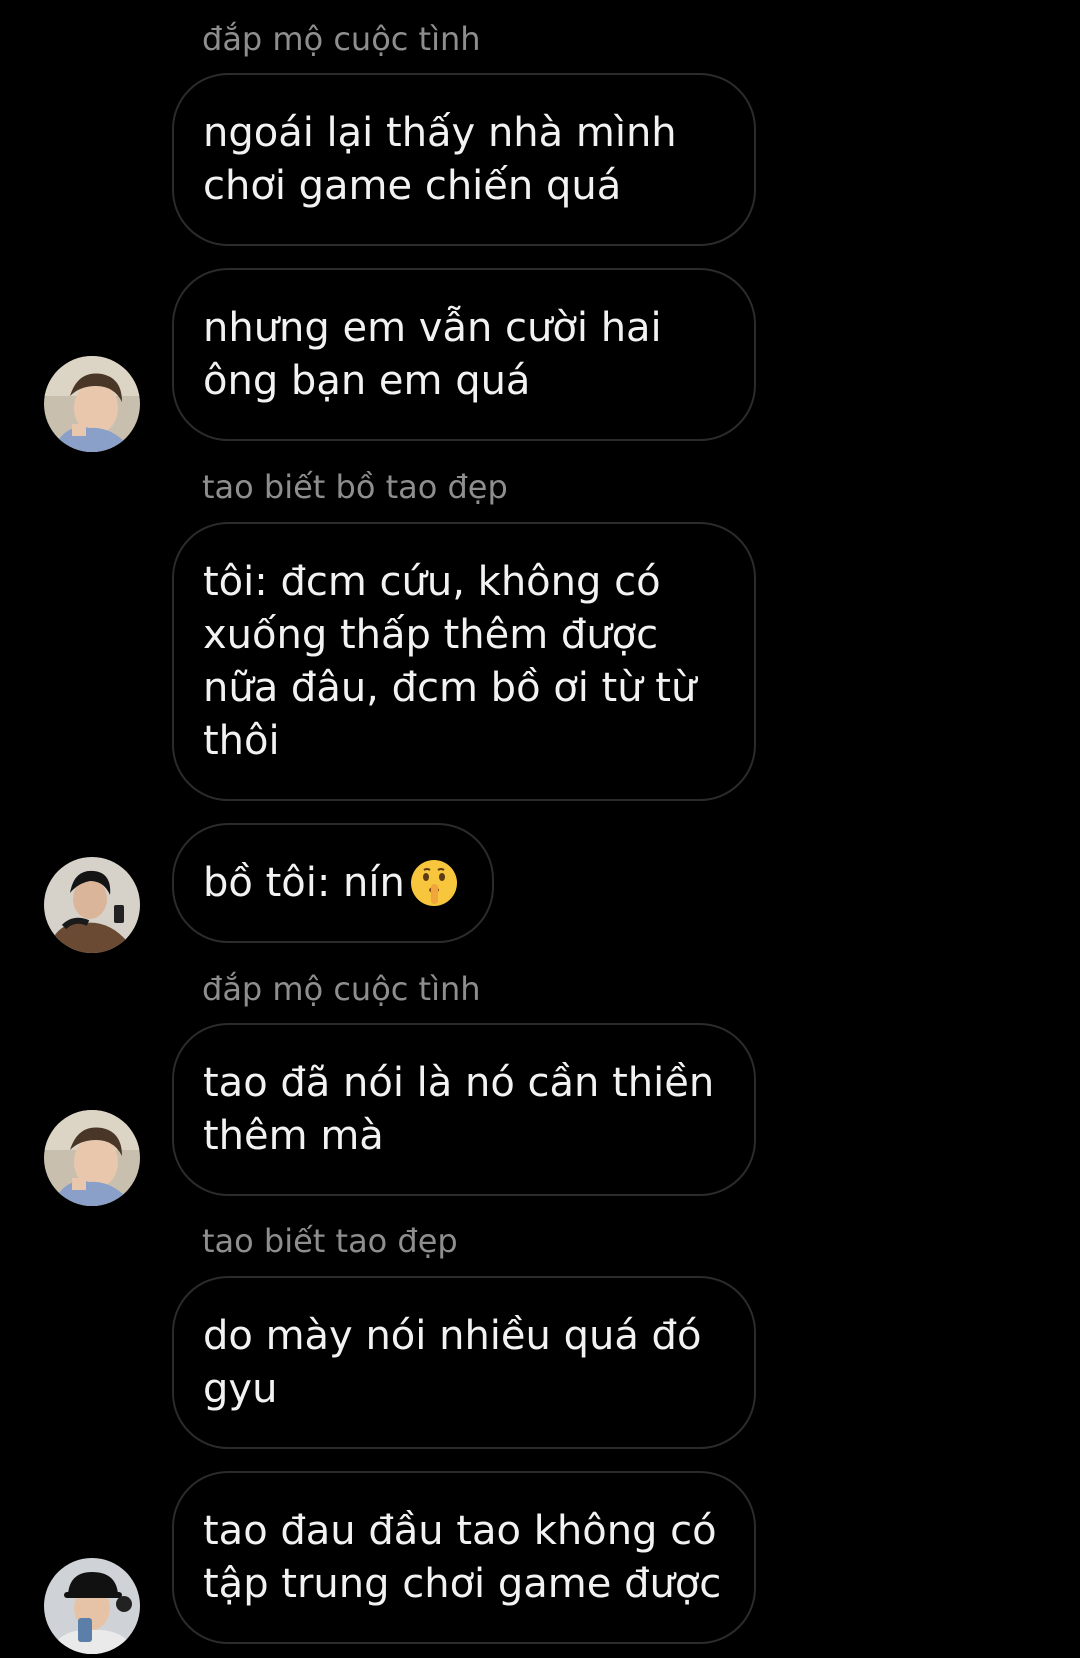 The width and height of the screenshot is (1080, 1658). What do you see at coordinates (412, 185) in the screenshot?
I see `message-text: chơi game chiến quá` at bounding box center [412, 185].